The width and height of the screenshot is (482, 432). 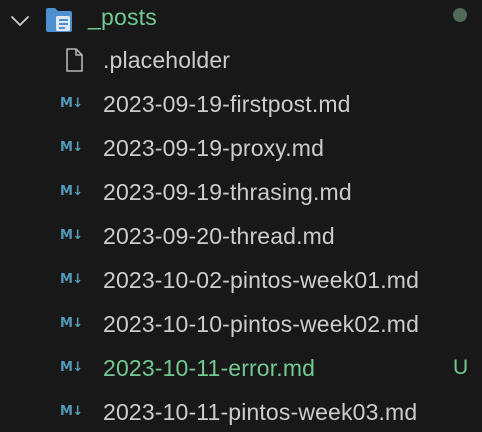 I want to click on file-label: 2023-10-11-error.md, so click(x=209, y=368).